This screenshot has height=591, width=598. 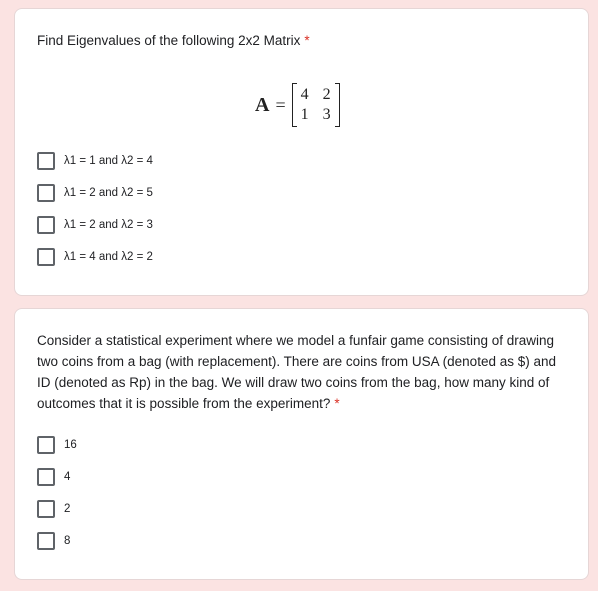 I want to click on option-2: 4, so click(x=53, y=477).